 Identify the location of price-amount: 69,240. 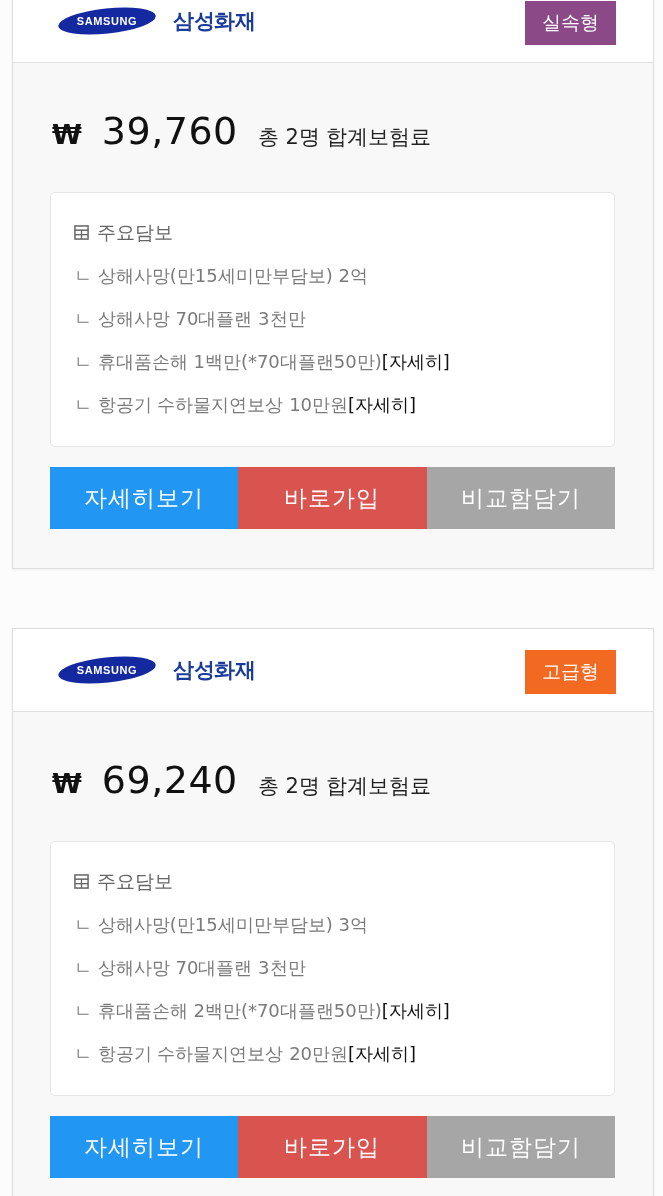
(169, 780).